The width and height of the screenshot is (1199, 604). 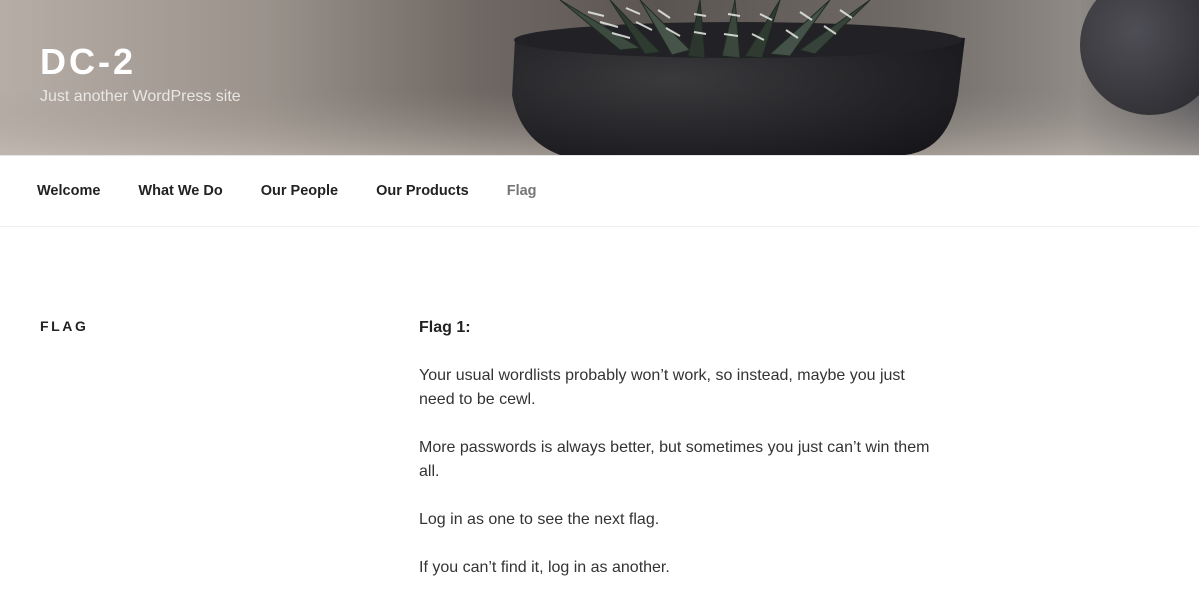 I want to click on content-paragraph-3: Log in as one to see the next flag., so click(x=539, y=519).